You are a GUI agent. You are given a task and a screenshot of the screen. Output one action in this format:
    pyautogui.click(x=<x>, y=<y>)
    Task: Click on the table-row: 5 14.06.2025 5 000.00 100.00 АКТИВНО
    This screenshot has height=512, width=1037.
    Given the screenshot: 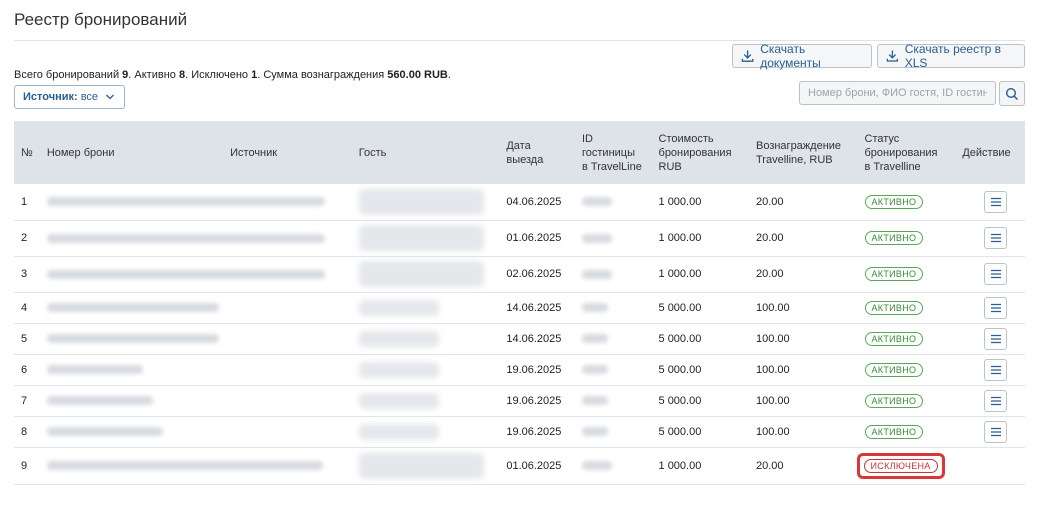 What is the action you would take?
    pyautogui.click(x=519, y=339)
    